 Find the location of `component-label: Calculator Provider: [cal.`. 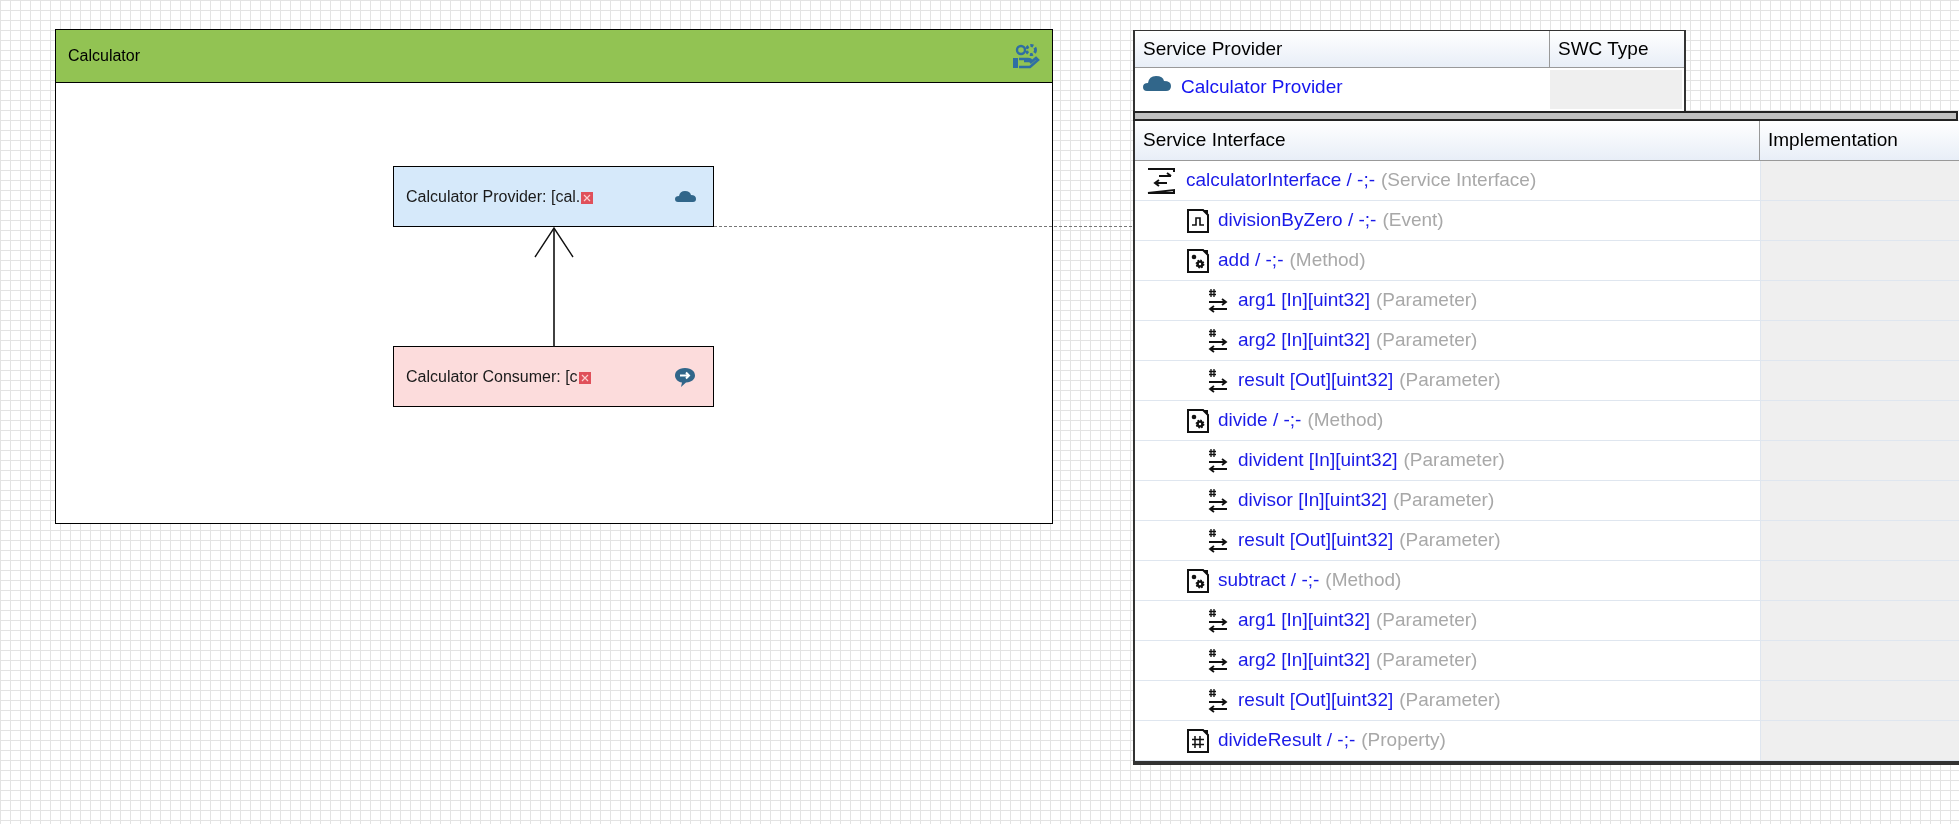

component-label: Calculator Provider: [cal. is located at coordinates (493, 196).